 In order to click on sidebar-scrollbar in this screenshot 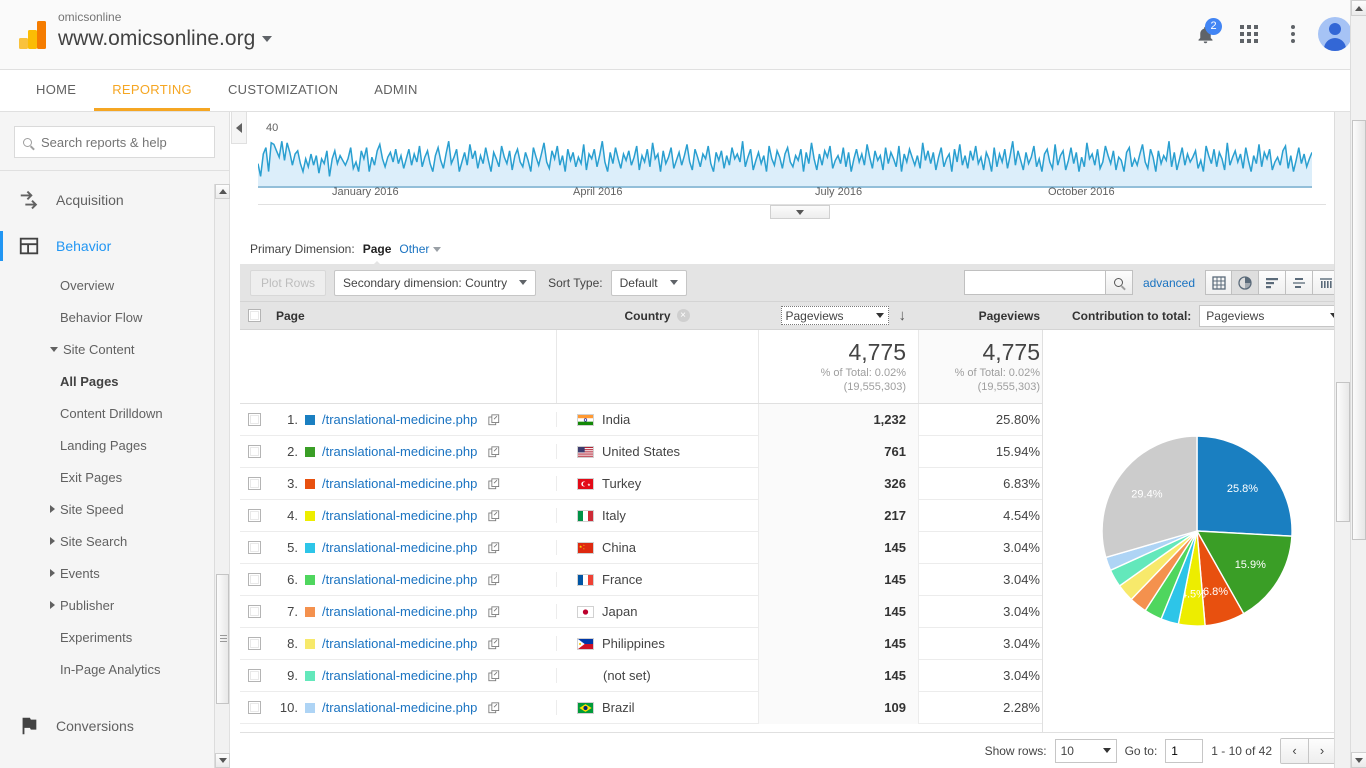, I will do `click(222, 476)`.